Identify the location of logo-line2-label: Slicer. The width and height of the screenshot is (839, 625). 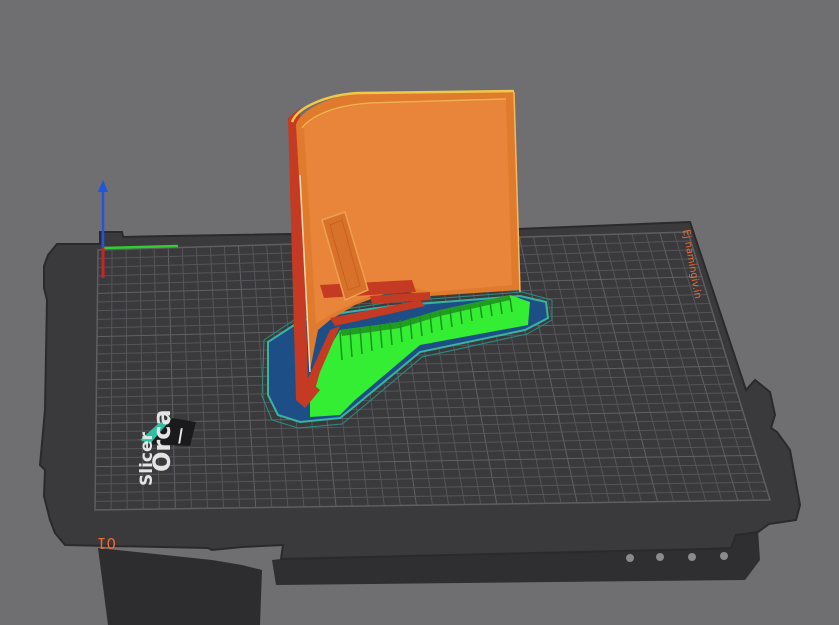
(147, 458).